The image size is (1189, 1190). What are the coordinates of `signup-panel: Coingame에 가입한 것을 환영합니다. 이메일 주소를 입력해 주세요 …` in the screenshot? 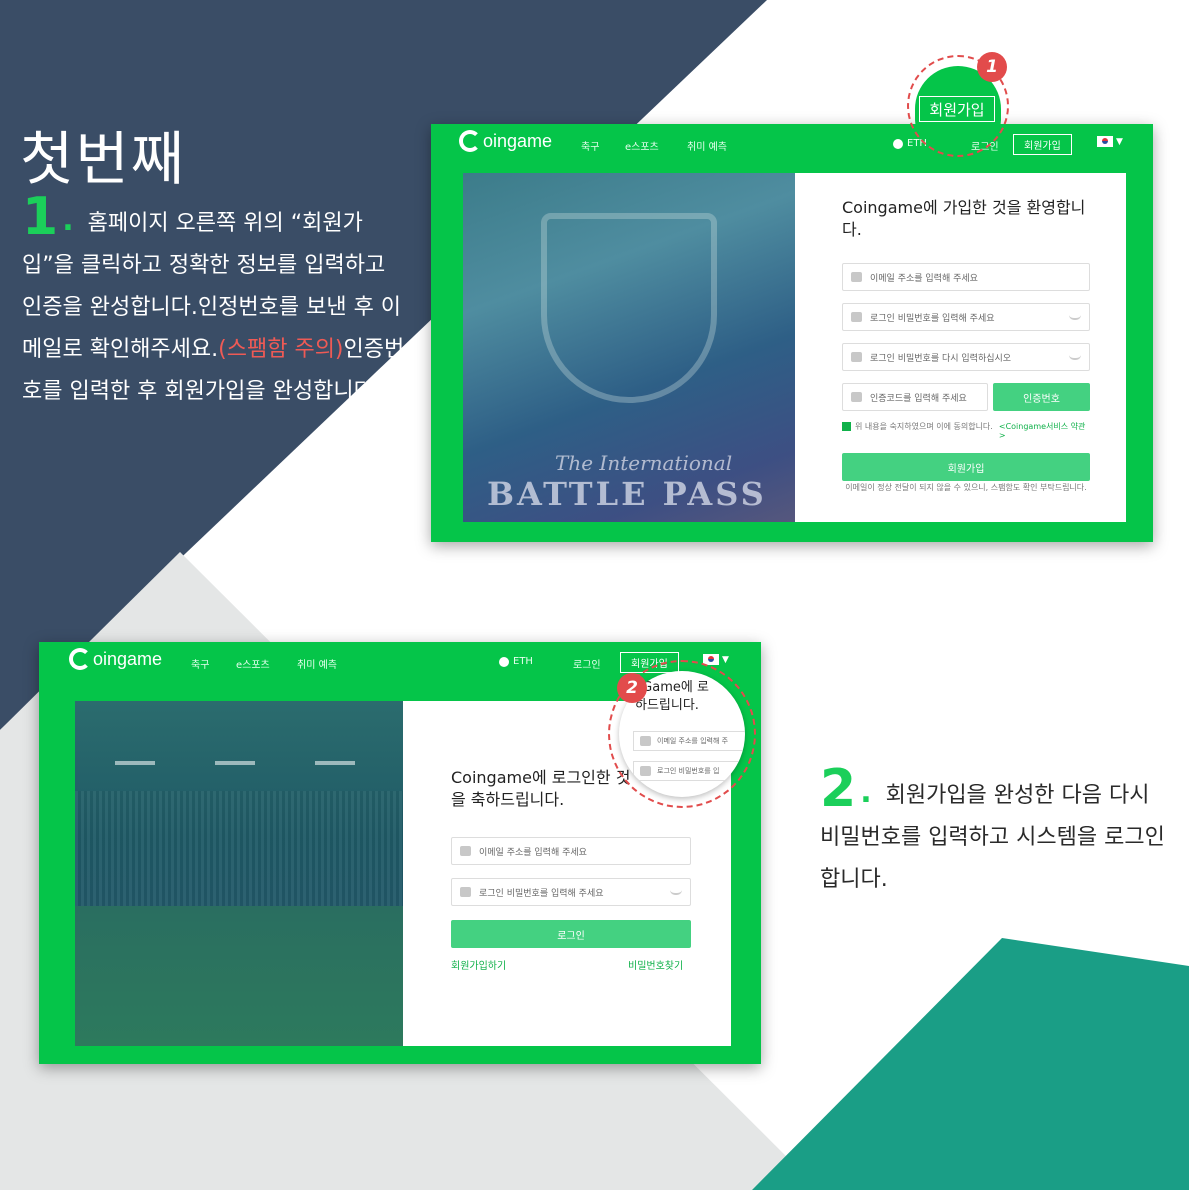 It's located at (960, 347).